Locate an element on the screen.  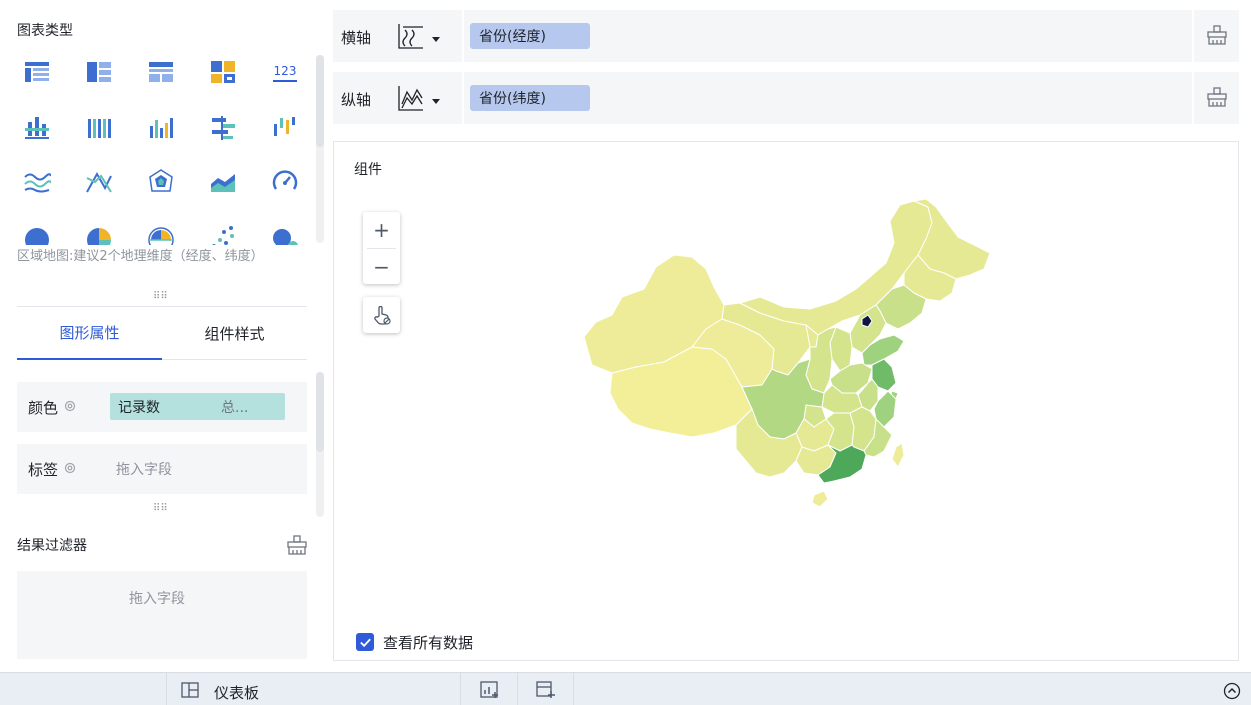
checkmark-icon is located at coordinates (365, 642).